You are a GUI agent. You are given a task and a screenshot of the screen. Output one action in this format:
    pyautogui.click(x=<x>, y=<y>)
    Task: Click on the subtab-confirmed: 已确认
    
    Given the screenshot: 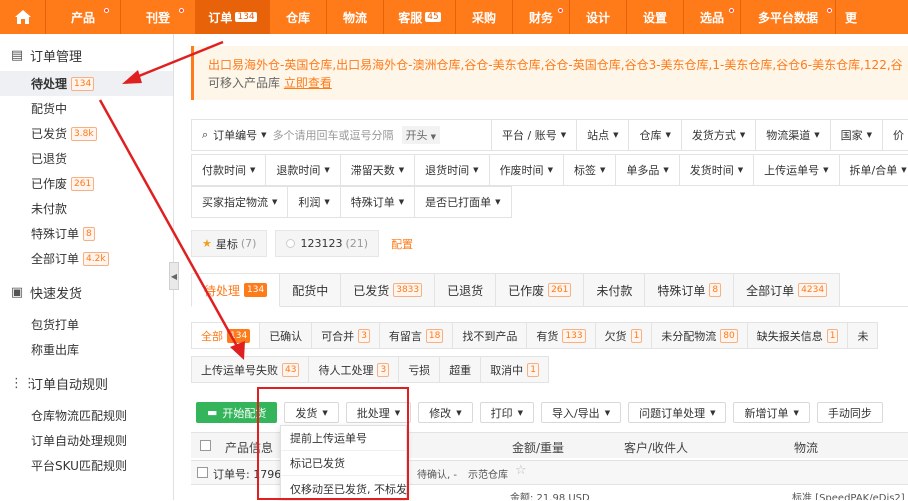 What is the action you would take?
    pyautogui.click(x=286, y=335)
    